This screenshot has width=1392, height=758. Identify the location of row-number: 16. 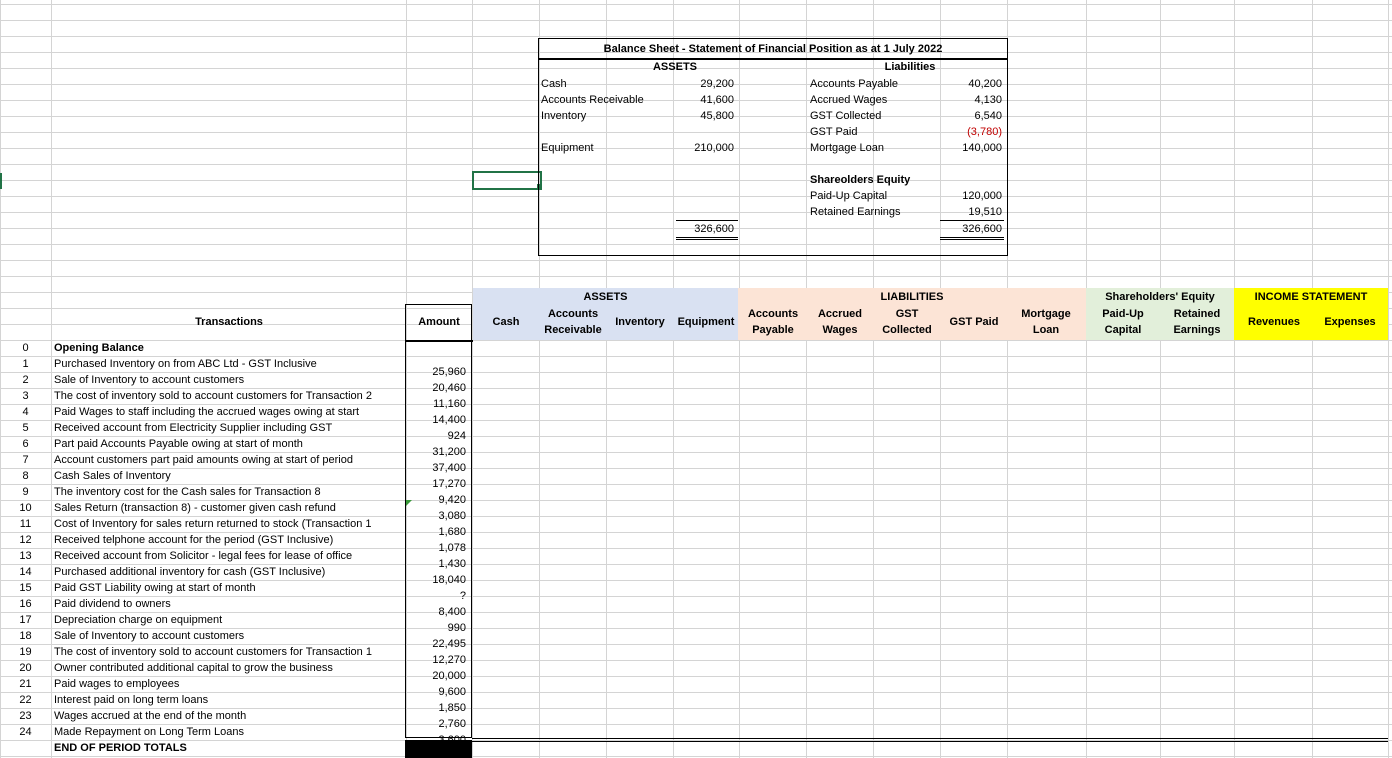
(25, 604).